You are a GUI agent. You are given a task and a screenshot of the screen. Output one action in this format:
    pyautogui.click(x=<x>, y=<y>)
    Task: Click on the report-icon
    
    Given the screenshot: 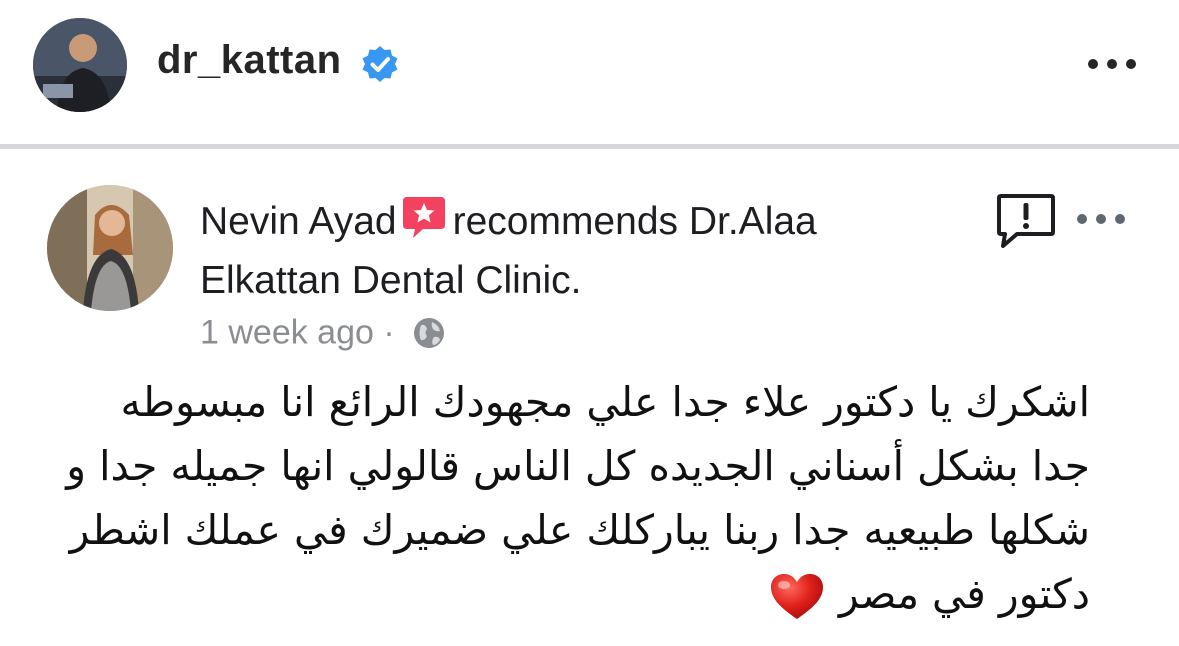 What is the action you would take?
    pyautogui.click(x=1026, y=221)
    